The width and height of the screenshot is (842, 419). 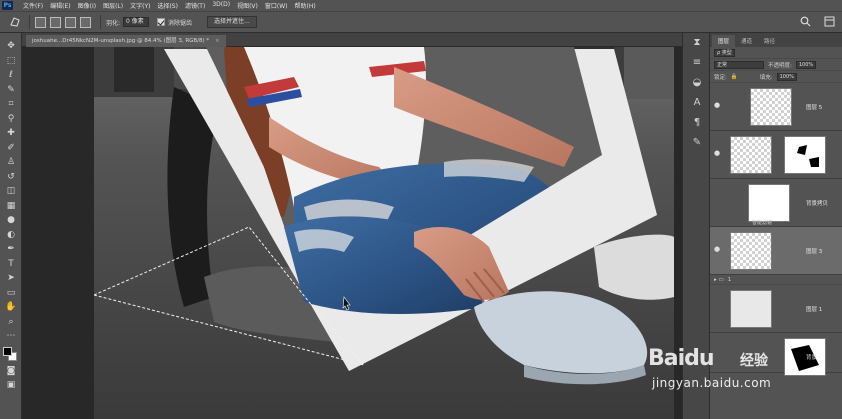 I want to click on menu-type: 文字(Y), so click(x=140, y=5).